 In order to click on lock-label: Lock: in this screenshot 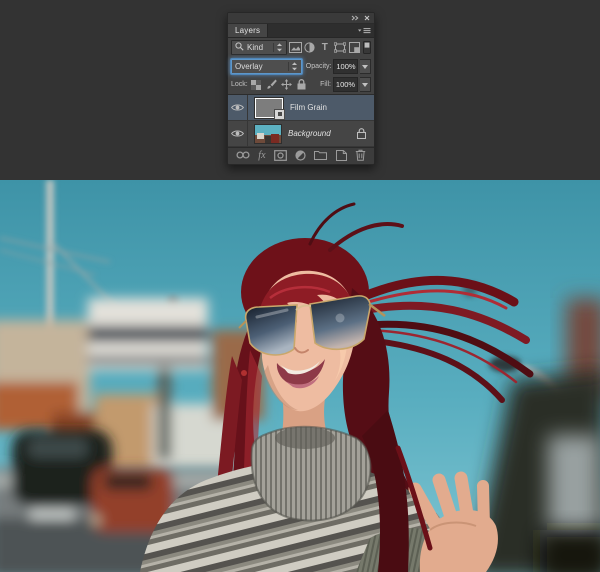, I will do `click(239, 84)`.